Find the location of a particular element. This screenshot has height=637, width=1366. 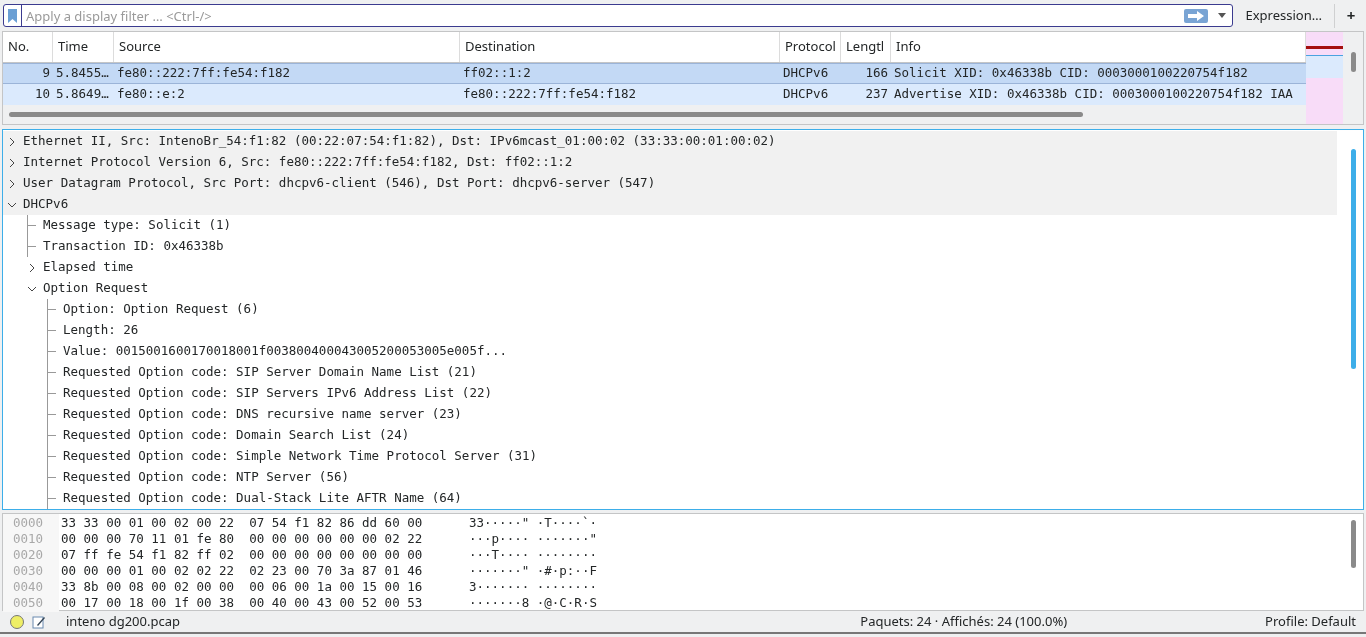

capture-file-name: inteno dg200.pcap is located at coordinates (123, 621).